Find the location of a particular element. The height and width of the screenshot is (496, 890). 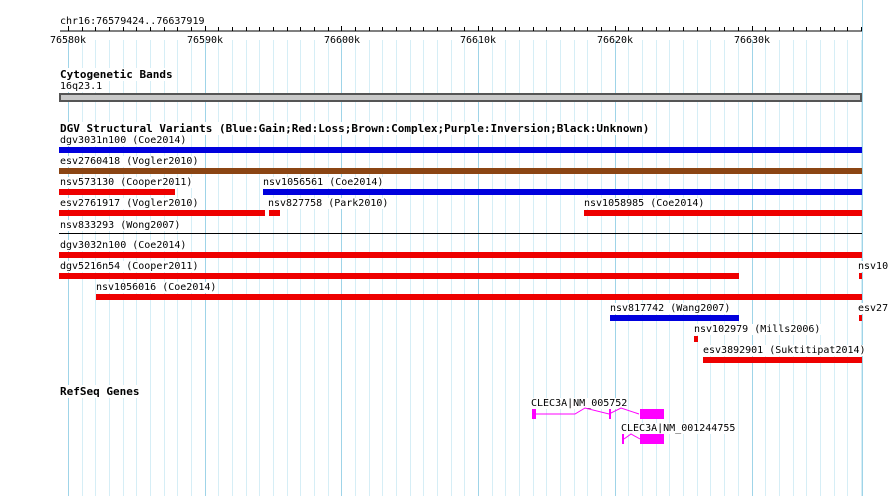

variant-label: esv2760418 (Vogler2010) is located at coordinates (130, 161).